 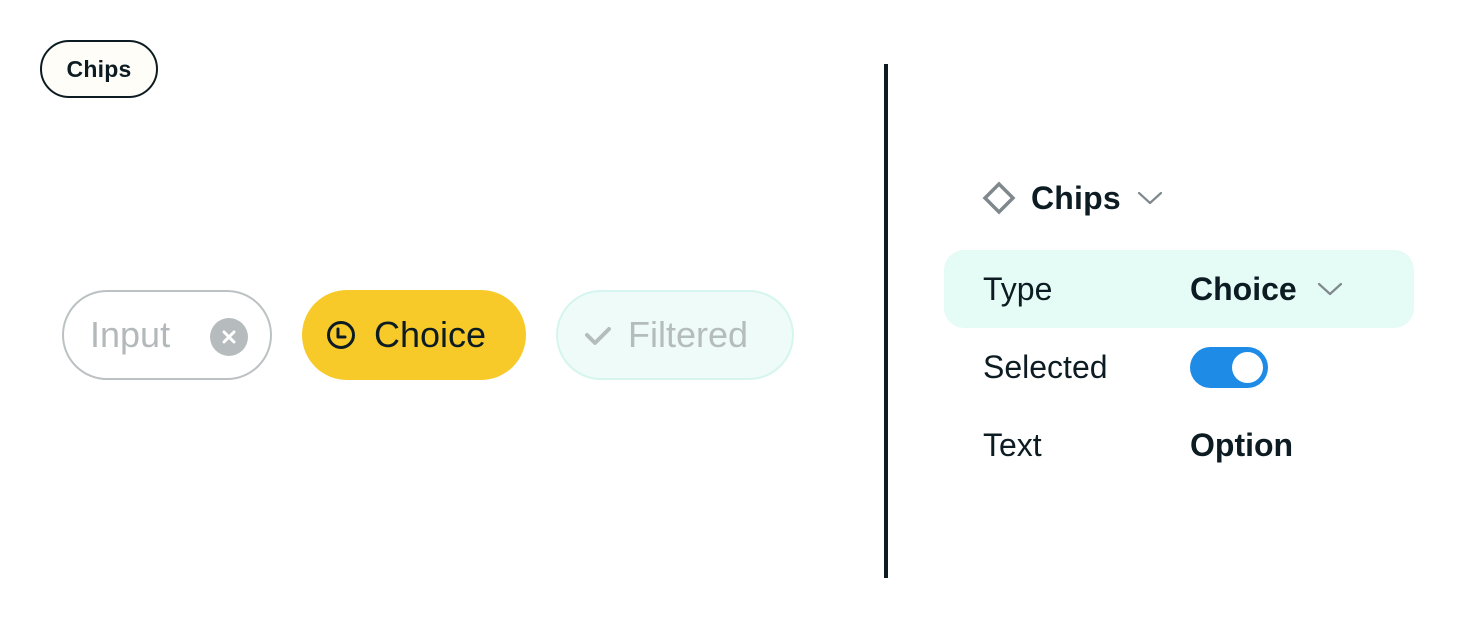 What do you see at coordinates (229, 337) in the screenshot?
I see `close-circle-icon` at bounding box center [229, 337].